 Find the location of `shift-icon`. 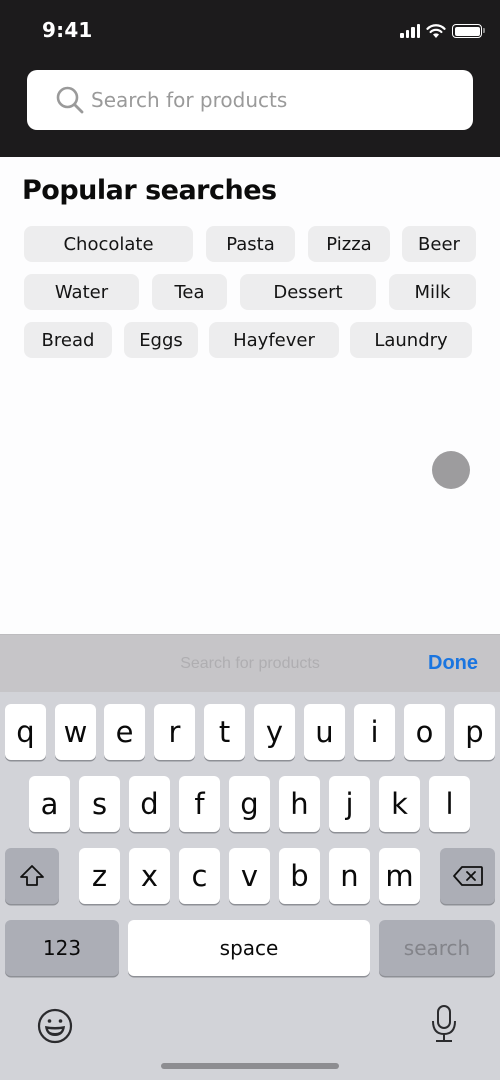

shift-icon is located at coordinates (32, 875).